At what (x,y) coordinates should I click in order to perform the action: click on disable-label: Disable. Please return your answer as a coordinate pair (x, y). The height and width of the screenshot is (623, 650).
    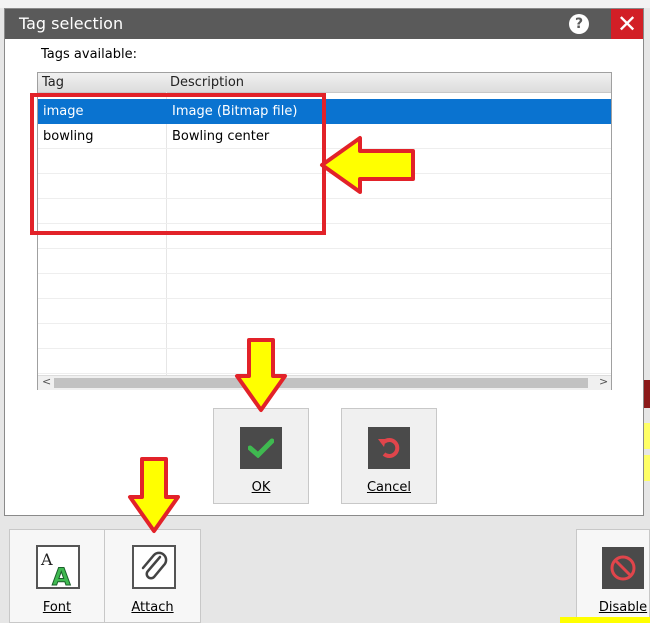
    Looking at the image, I should click on (623, 607).